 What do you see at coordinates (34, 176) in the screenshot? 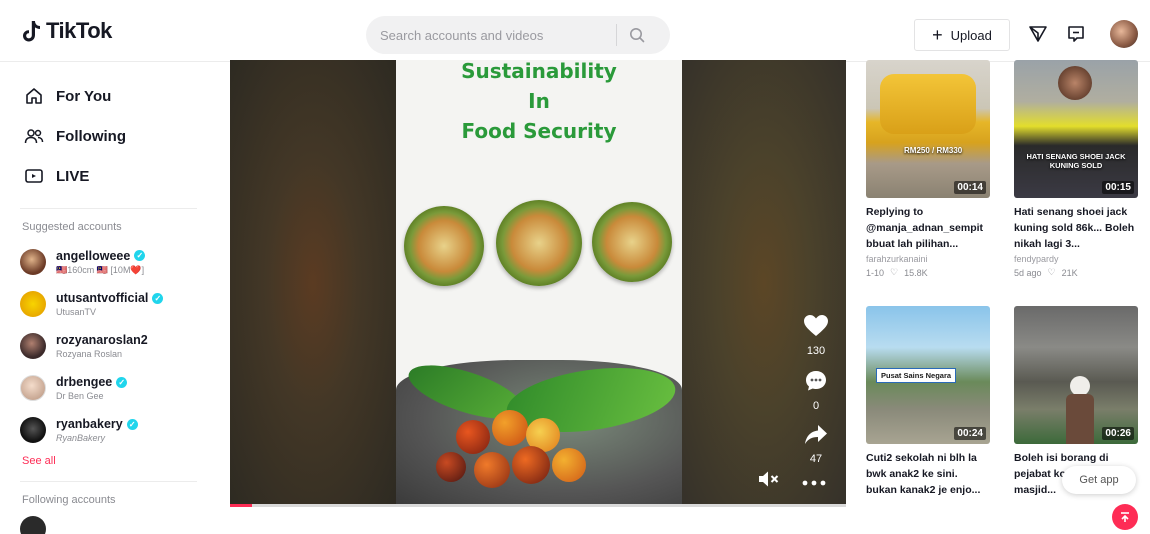
I see `live-icon` at bounding box center [34, 176].